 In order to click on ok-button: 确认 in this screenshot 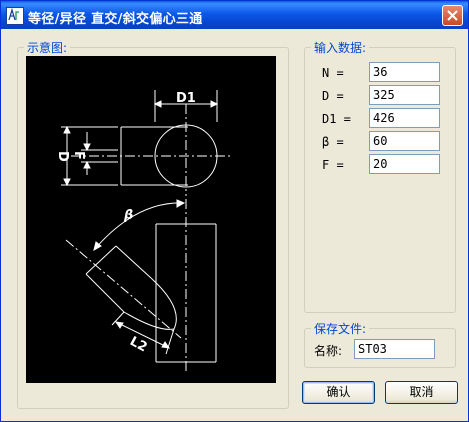, I will do `click(338, 392)`.